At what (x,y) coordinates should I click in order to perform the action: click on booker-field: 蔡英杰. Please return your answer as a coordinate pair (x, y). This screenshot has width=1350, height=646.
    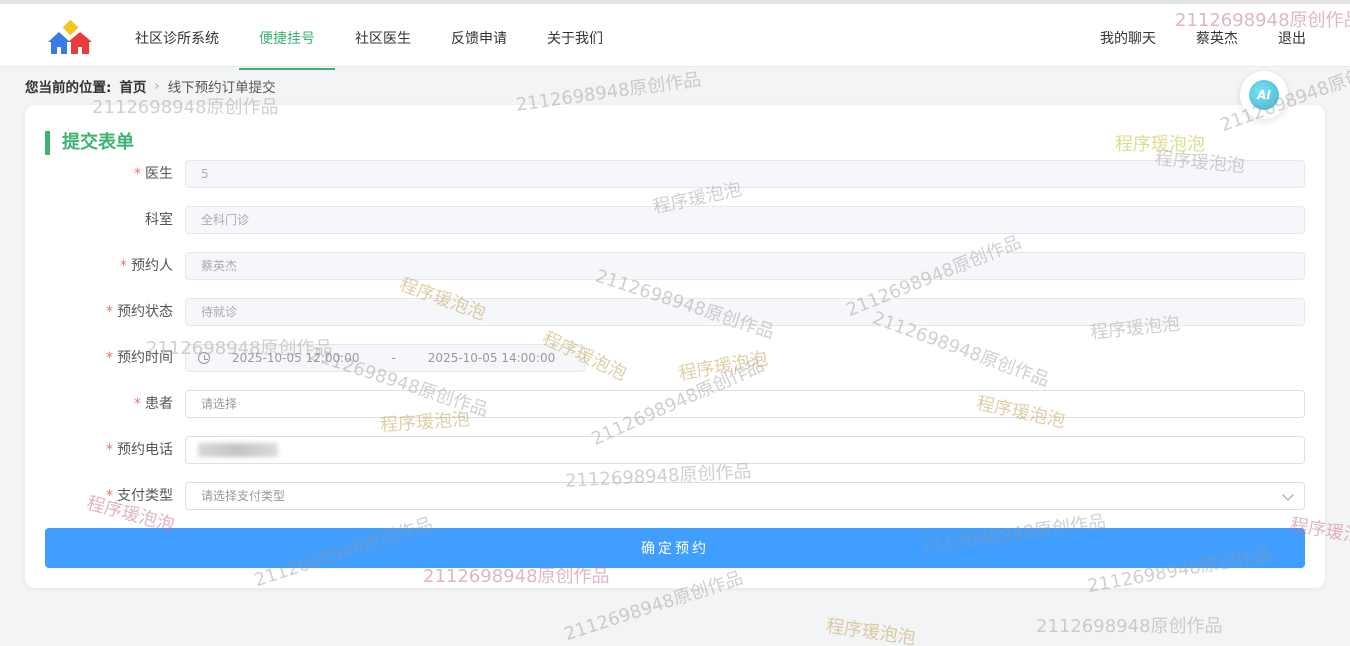
    Looking at the image, I should click on (745, 266).